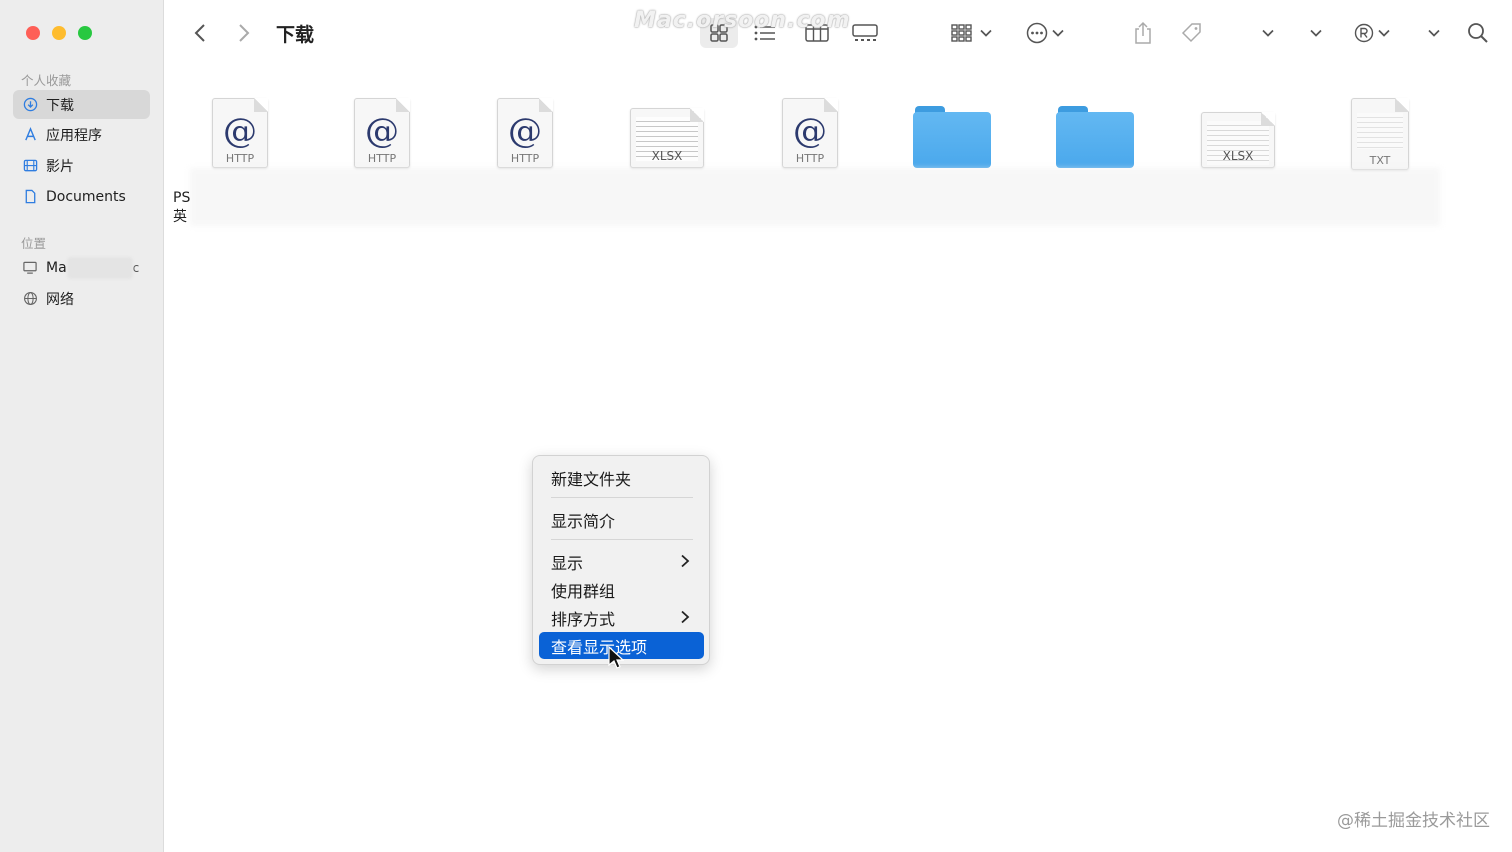 The width and height of the screenshot is (1512, 852). What do you see at coordinates (30, 268) in the screenshot?
I see `computer-icon` at bounding box center [30, 268].